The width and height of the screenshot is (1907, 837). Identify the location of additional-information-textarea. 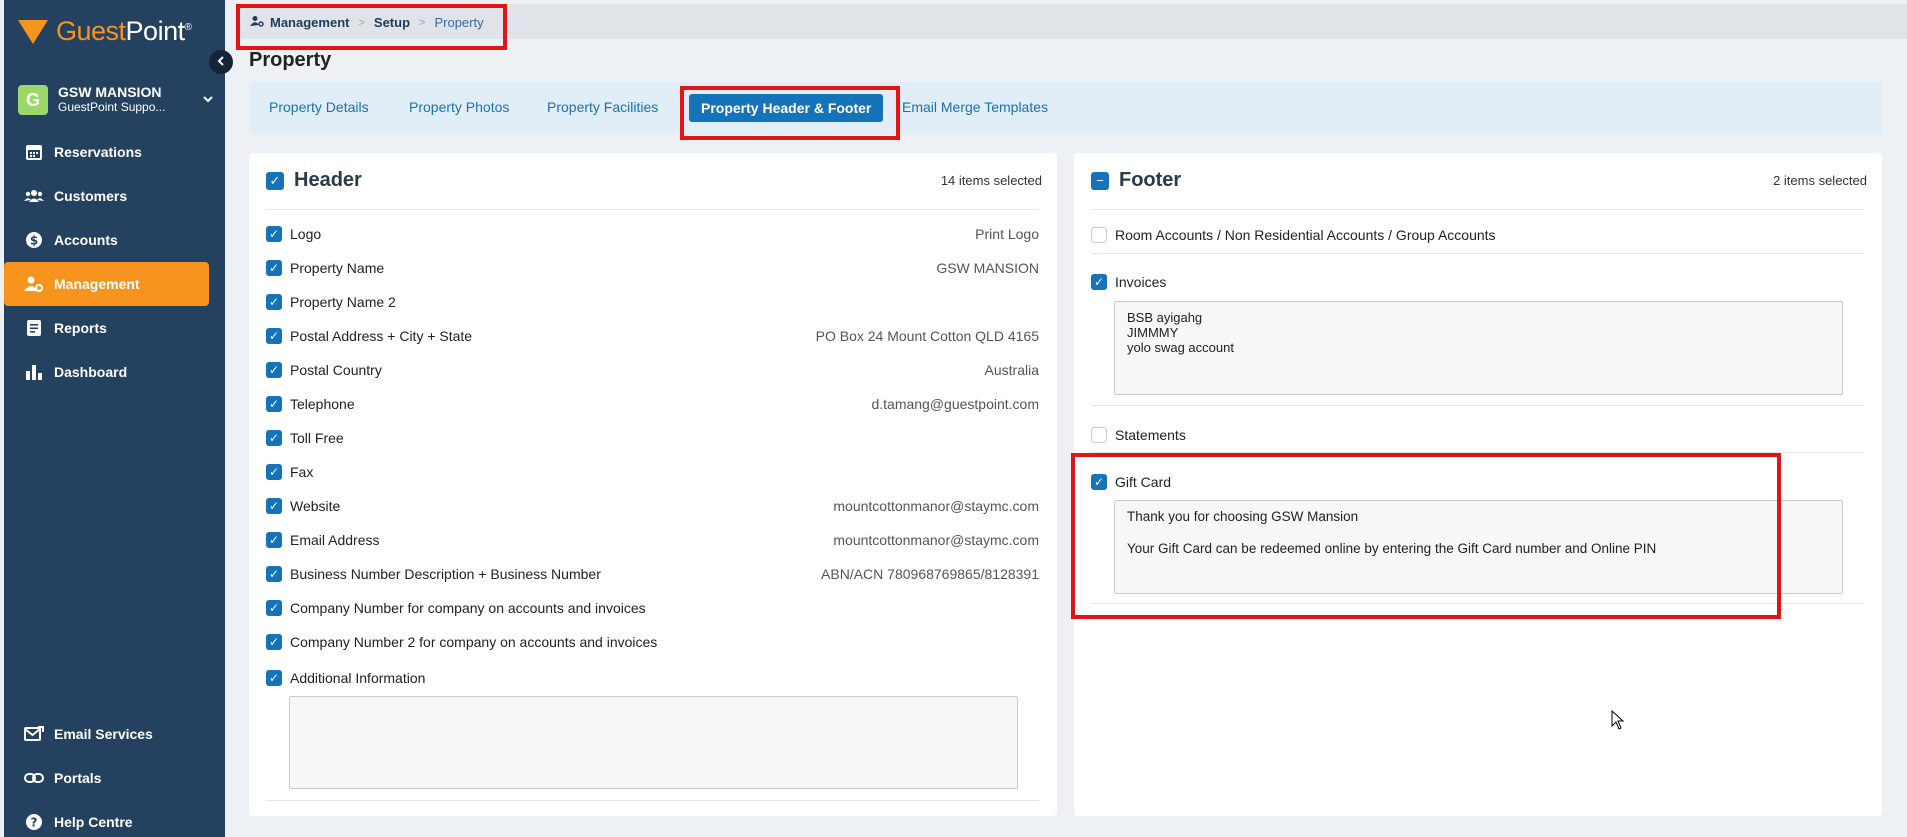
(653, 742).